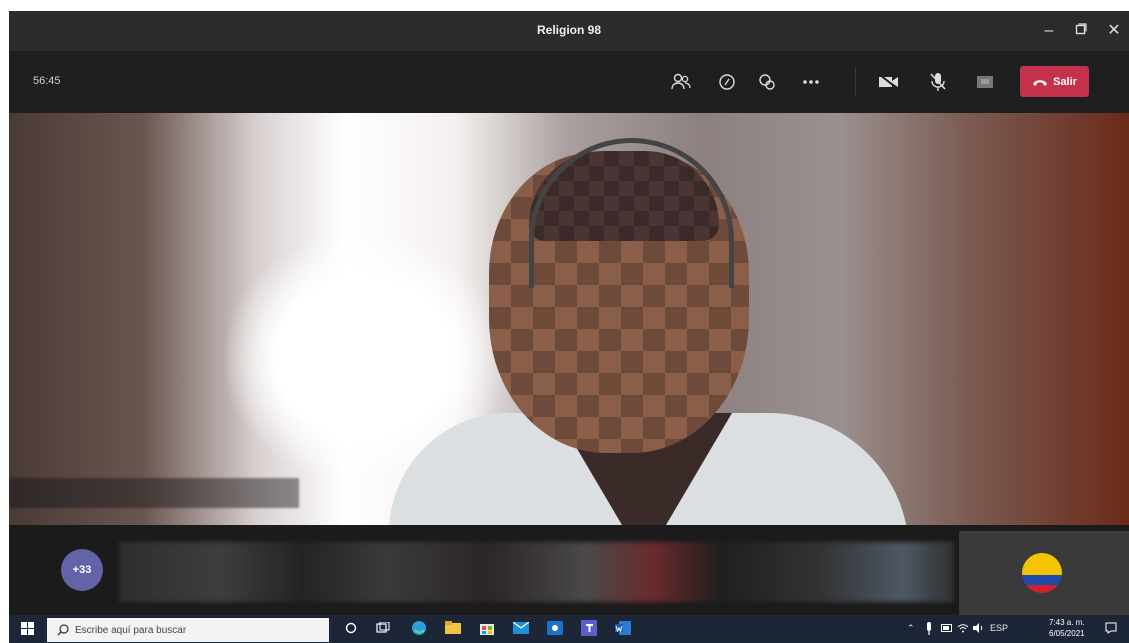 This screenshot has width=1129, height=643. I want to click on search-placeholder: Escribe aquí para buscar, so click(131, 630).